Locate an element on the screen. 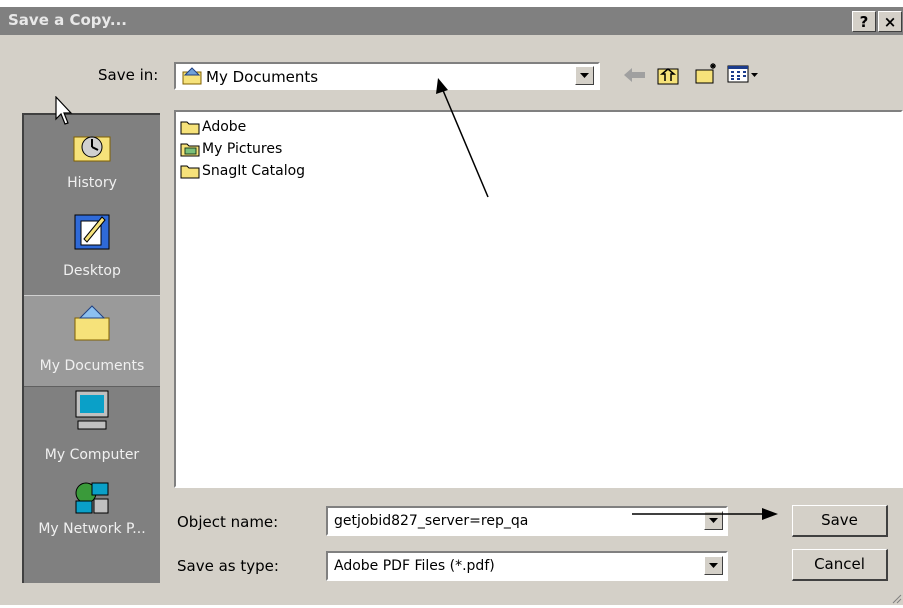  places-item-desktop: Desktop is located at coordinates (92, 251).